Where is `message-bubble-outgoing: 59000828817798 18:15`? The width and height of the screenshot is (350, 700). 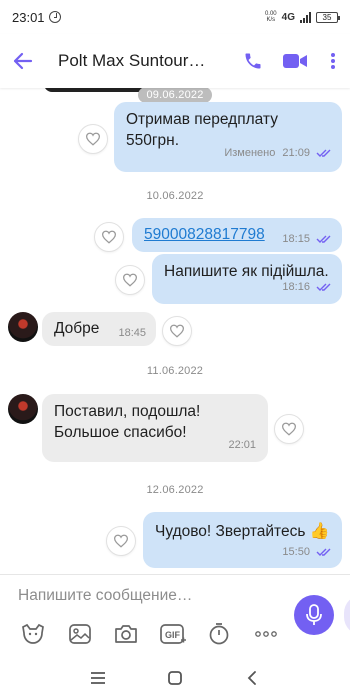
message-bubble-outgoing: 59000828817798 18:15 is located at coordinates (237, 235).